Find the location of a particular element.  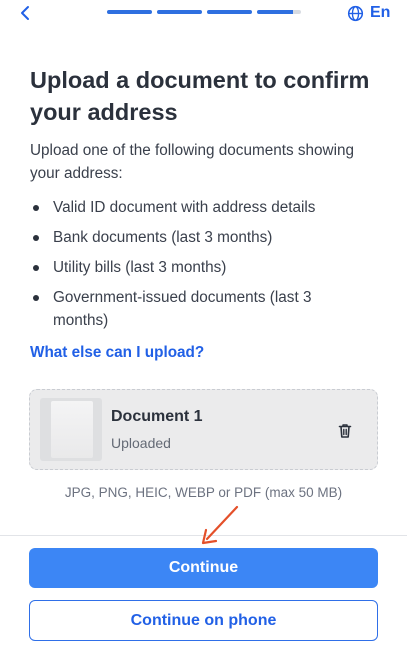

document-page-preview is located at coordinates (72, 429).